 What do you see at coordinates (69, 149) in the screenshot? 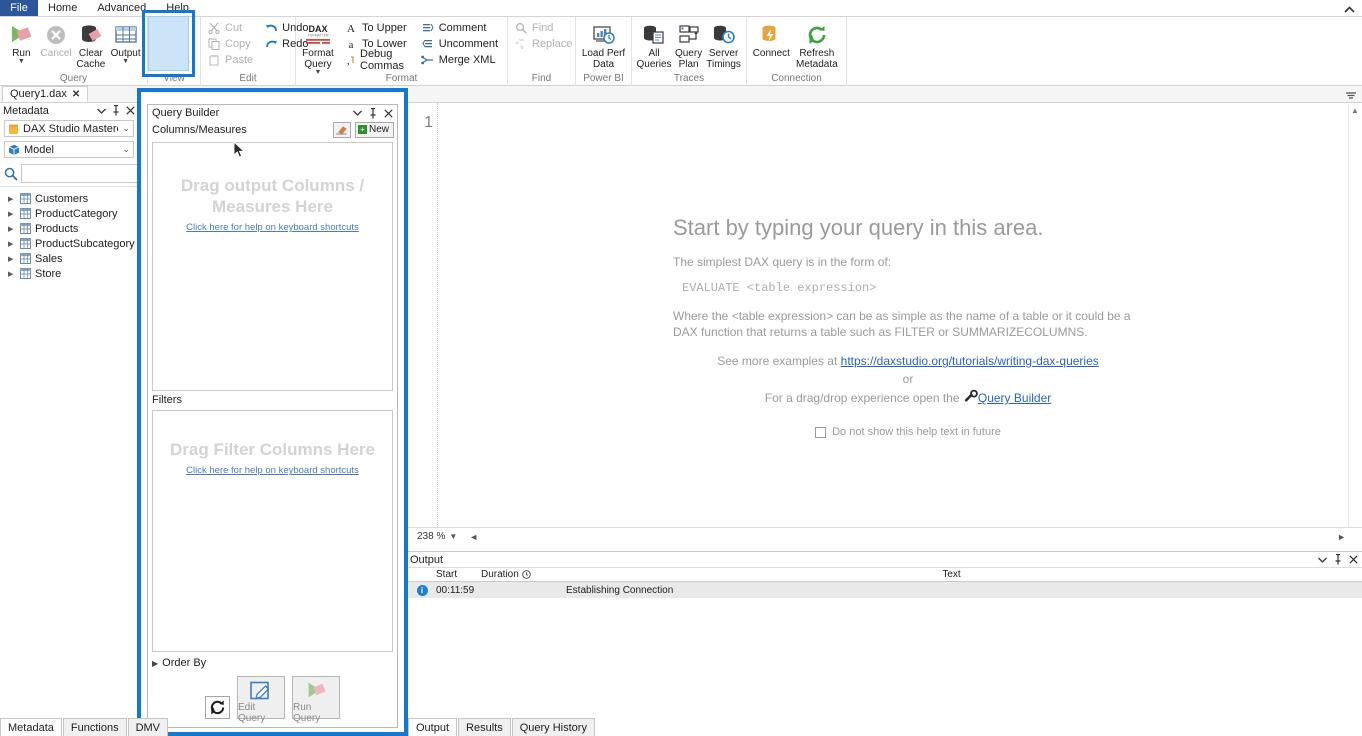
I see `model-selector: Model ⌄` at bounding box center [69, 149].